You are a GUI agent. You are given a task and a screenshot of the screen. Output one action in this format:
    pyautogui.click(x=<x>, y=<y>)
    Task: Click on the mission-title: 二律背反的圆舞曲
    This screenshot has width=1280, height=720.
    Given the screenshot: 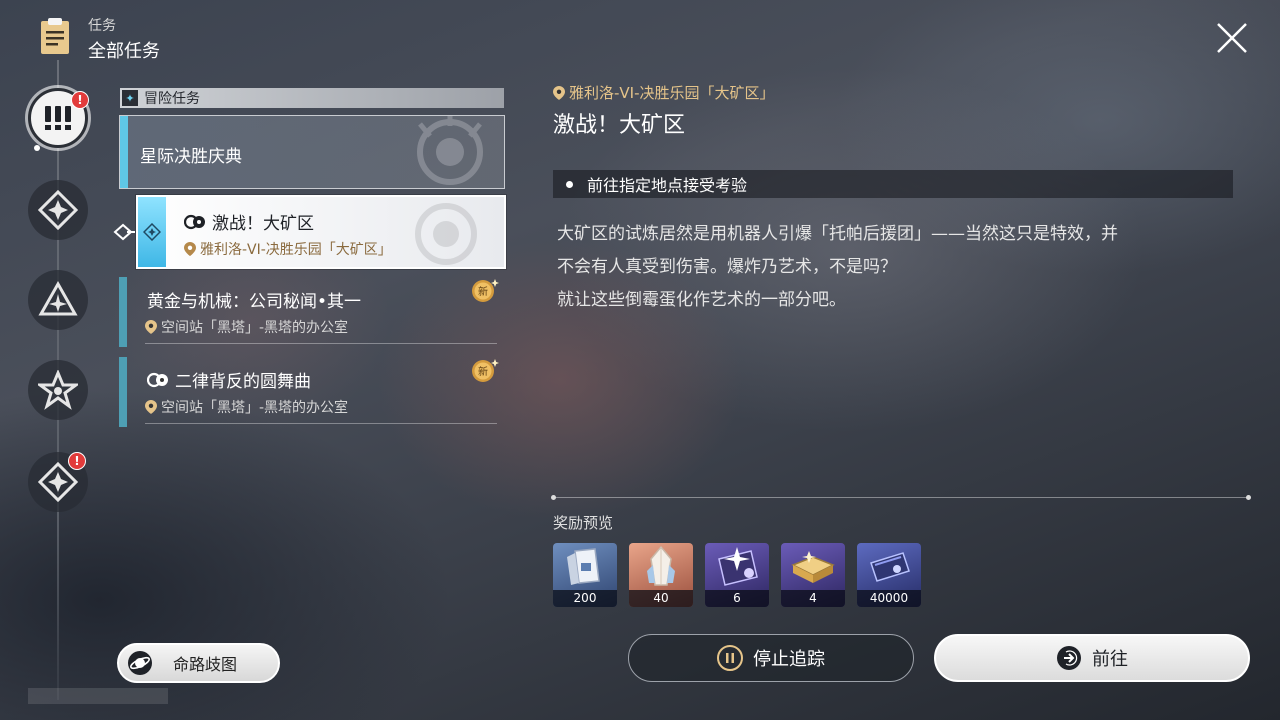 What is the action you would take?
    pyautogui.click(x=243, y=382)
    